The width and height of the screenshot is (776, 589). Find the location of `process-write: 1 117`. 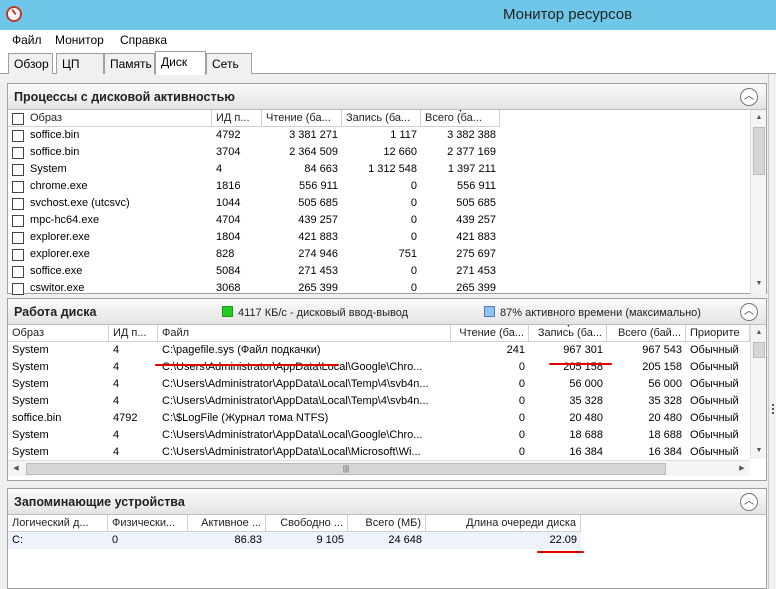

process-write: 1 117 is located at coordinates (403, 135).